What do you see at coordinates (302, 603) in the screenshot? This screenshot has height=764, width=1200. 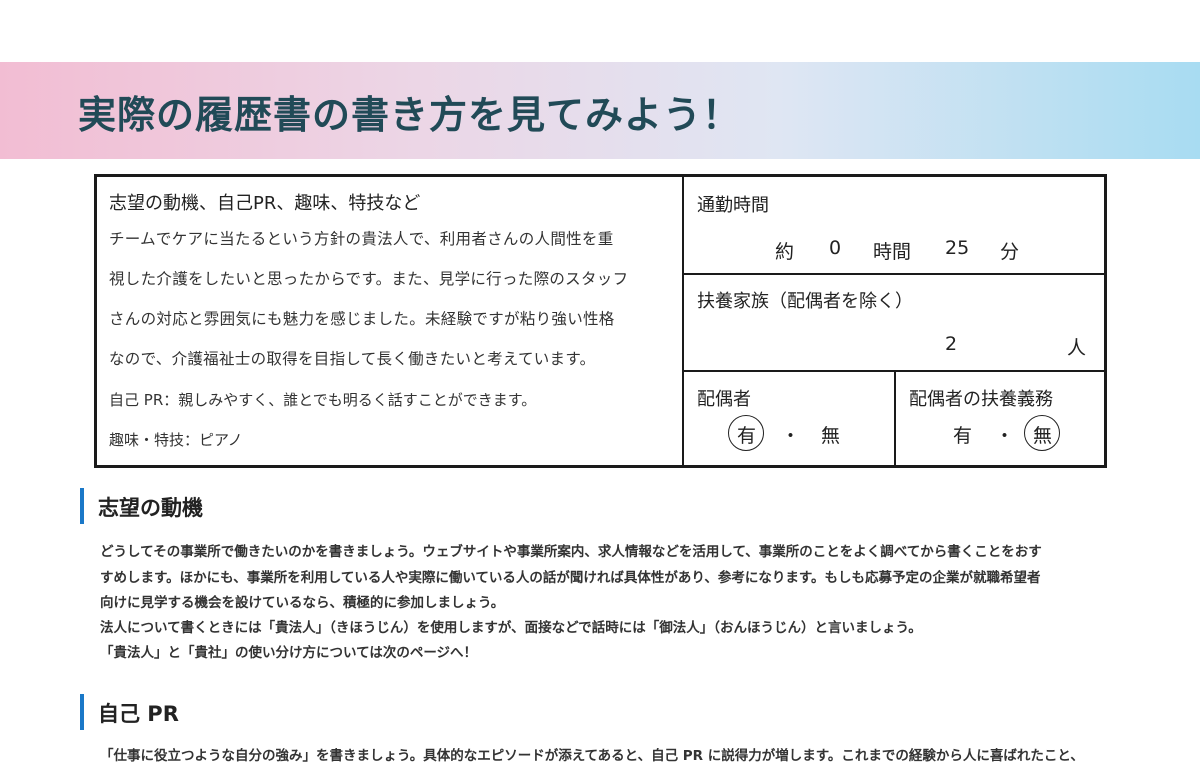 I see `section-body-line: 向けに見学する機会を設けているなら、積極的に参加しましょう。` at bounding box center [302, 603].